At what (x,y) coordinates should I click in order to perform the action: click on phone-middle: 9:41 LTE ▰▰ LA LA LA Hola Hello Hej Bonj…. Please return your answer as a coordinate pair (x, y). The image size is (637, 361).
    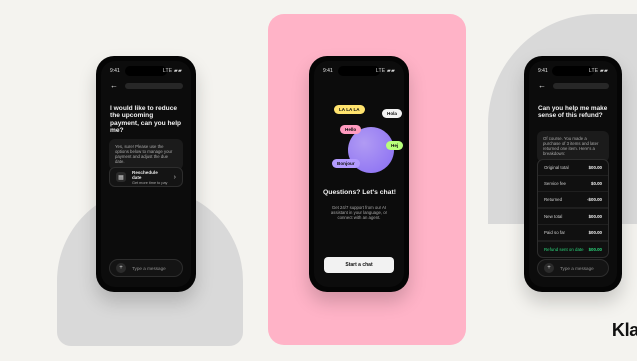
    Looking at the image, I should click on (359, 174).